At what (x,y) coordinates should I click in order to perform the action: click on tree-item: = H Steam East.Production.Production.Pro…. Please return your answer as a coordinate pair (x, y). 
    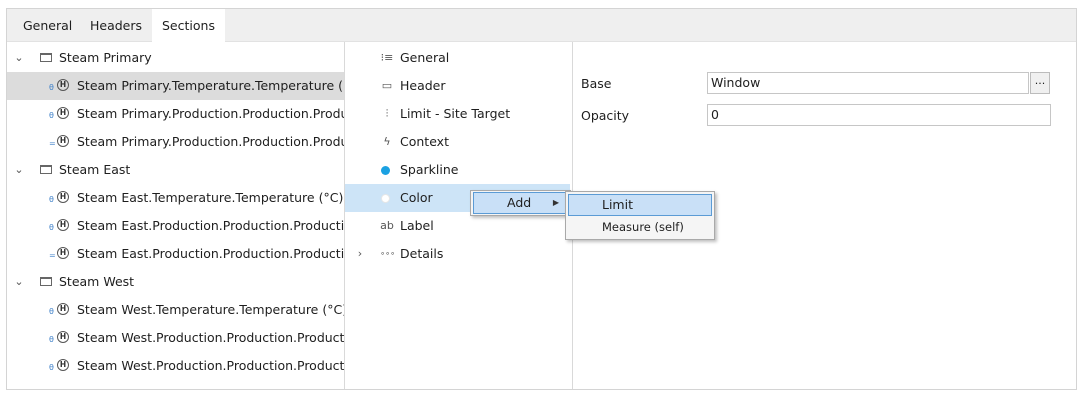
    Looking at the image, I should click on (175, 254).